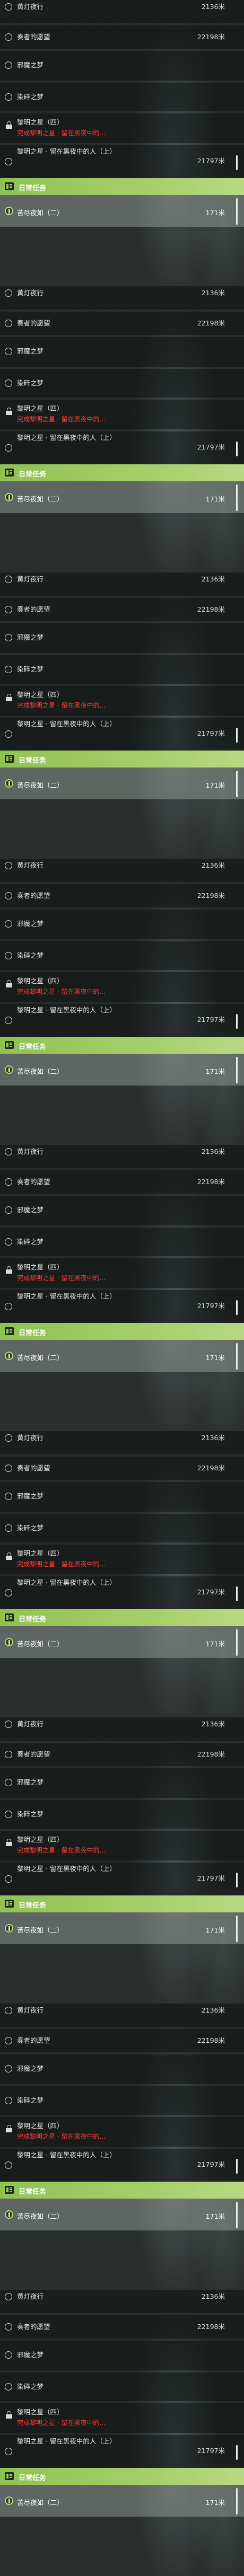 Image resolution: width=244 pixels, height=2576 pixels. I want to click on quest-title: 邪魔之梦, so click(31, 351).